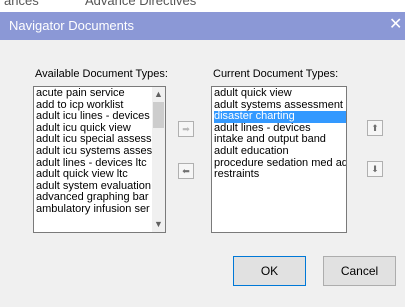 Image resolution: width=405 pixels, height=307 pixels. What do you see at coordinates (280, 129) in the screenshot?
I see `list-item: adult lines - devices` at bounding box center [280, 129].